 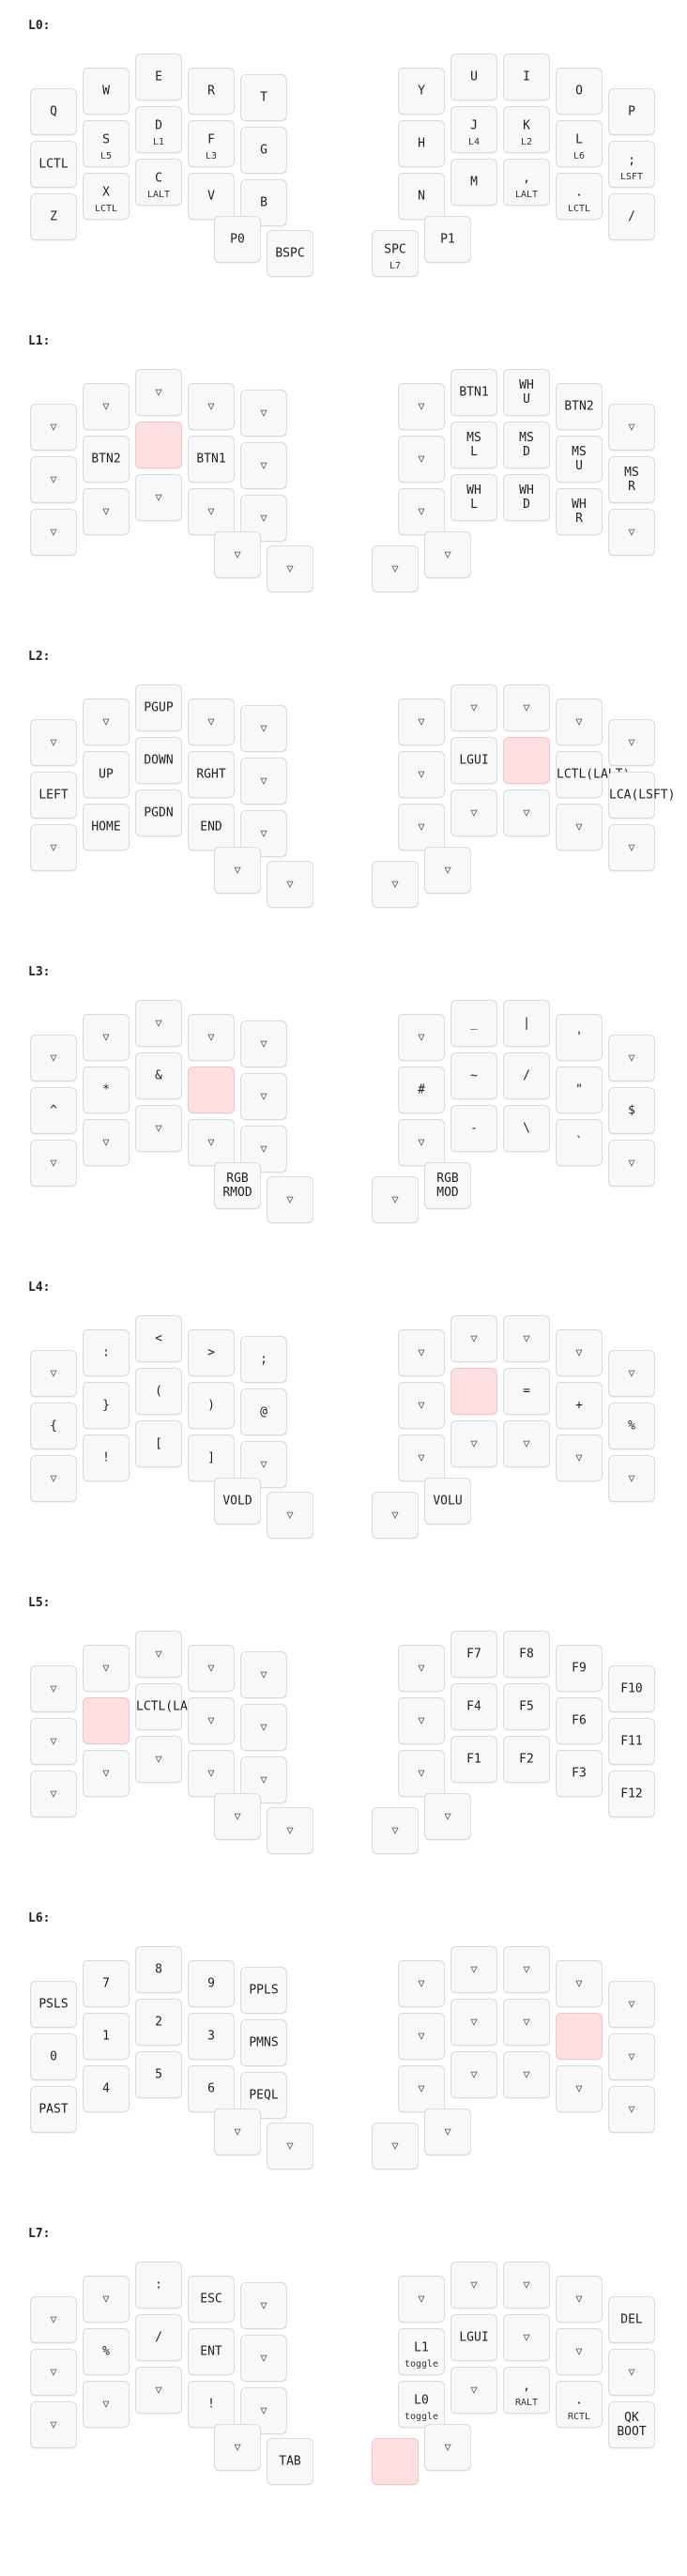 What do you see at coordinates (447, 1186) in the screenshot?
I see `key-tap-label: RGB MOD` at bounding box center [447, 1186].